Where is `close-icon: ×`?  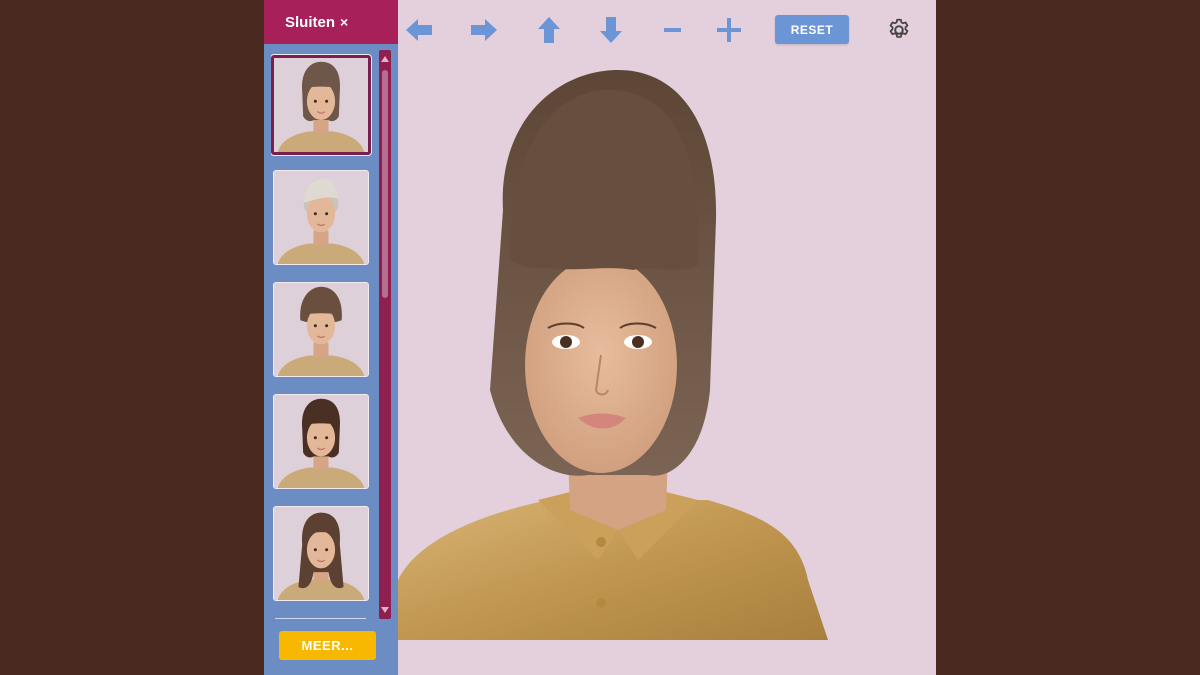
close-icon: × is located at coordinates (344, 22).